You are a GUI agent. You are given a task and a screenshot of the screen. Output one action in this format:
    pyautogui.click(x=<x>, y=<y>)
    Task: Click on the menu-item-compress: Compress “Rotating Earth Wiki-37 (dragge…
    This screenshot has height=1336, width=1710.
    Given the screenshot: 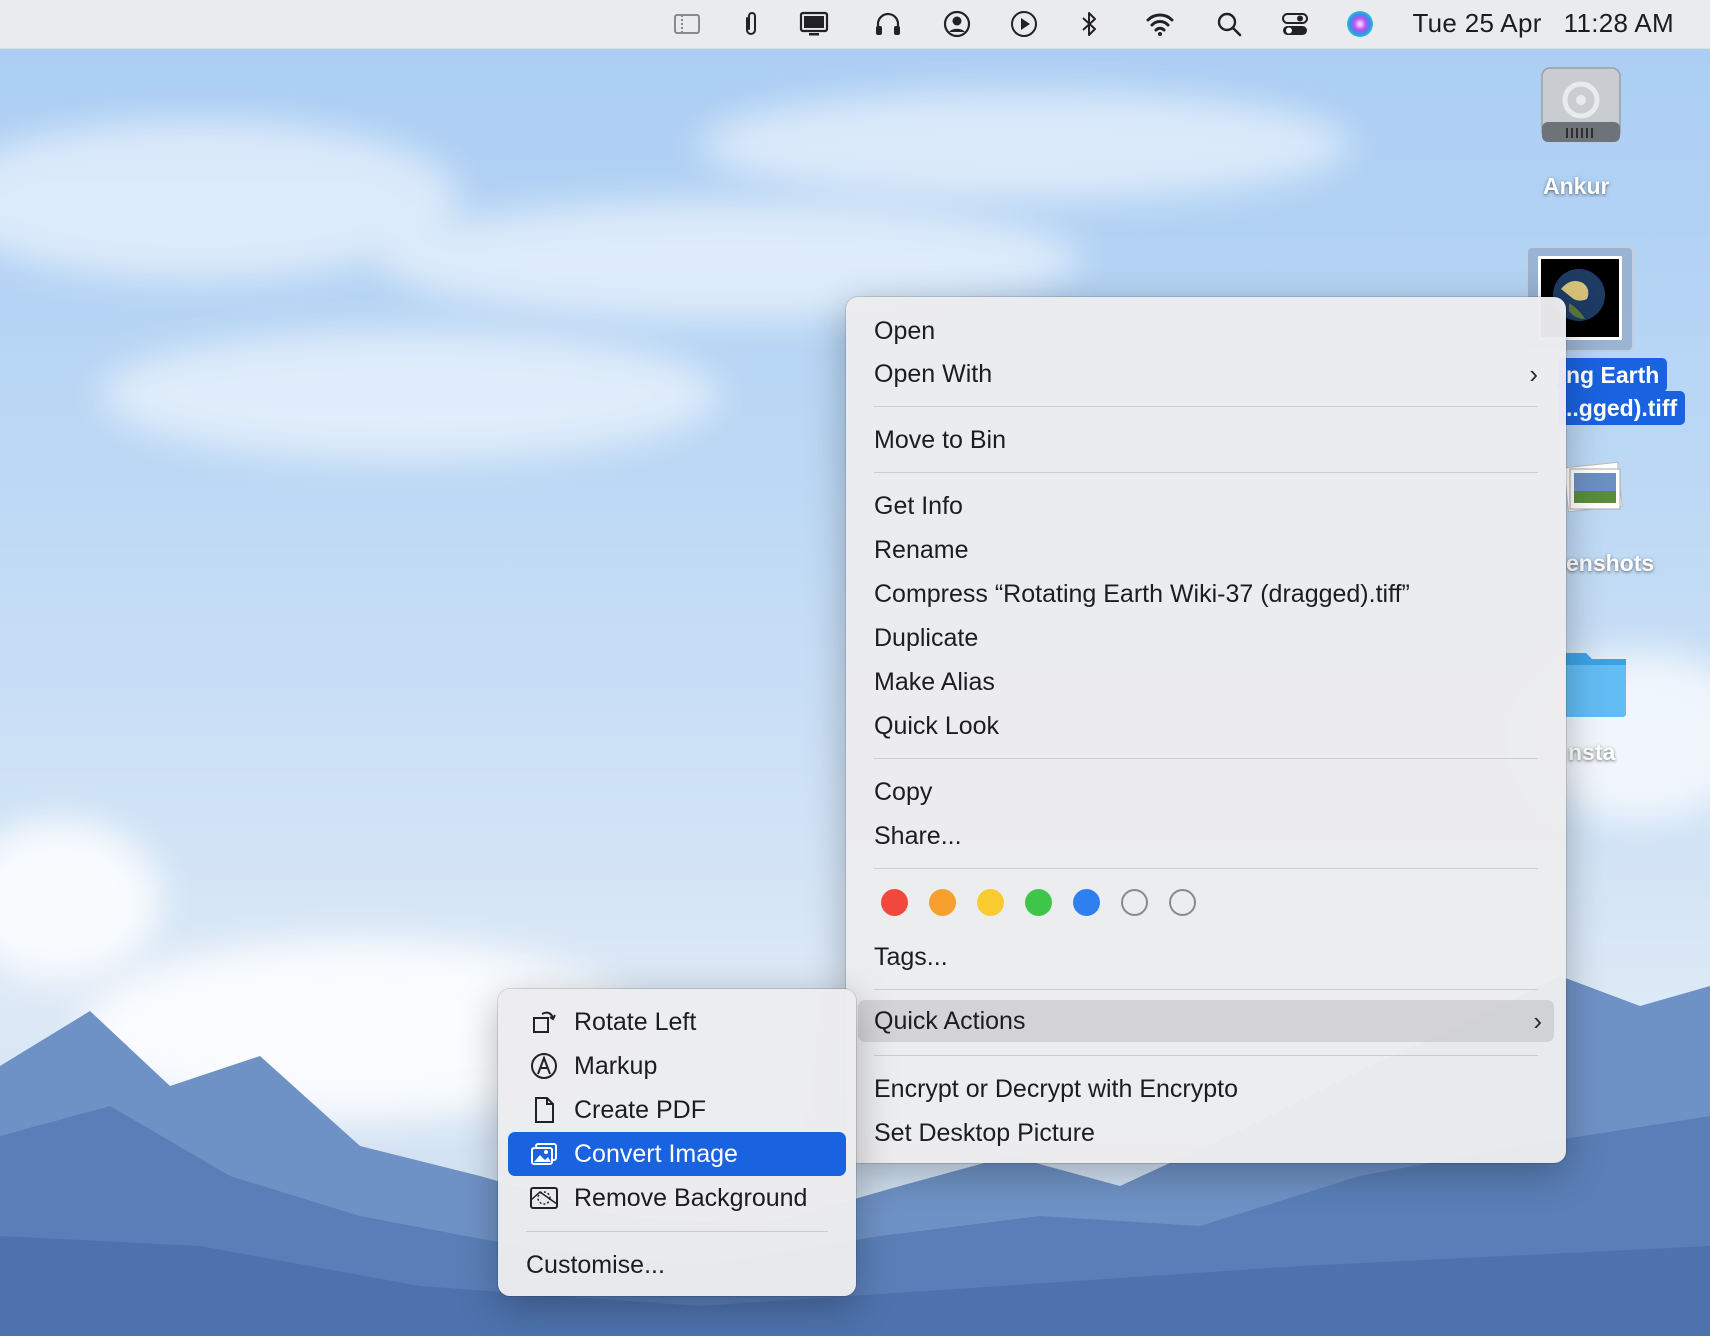 What is the action you would take?
    pyautogui.click(x=1142, y=594)
    